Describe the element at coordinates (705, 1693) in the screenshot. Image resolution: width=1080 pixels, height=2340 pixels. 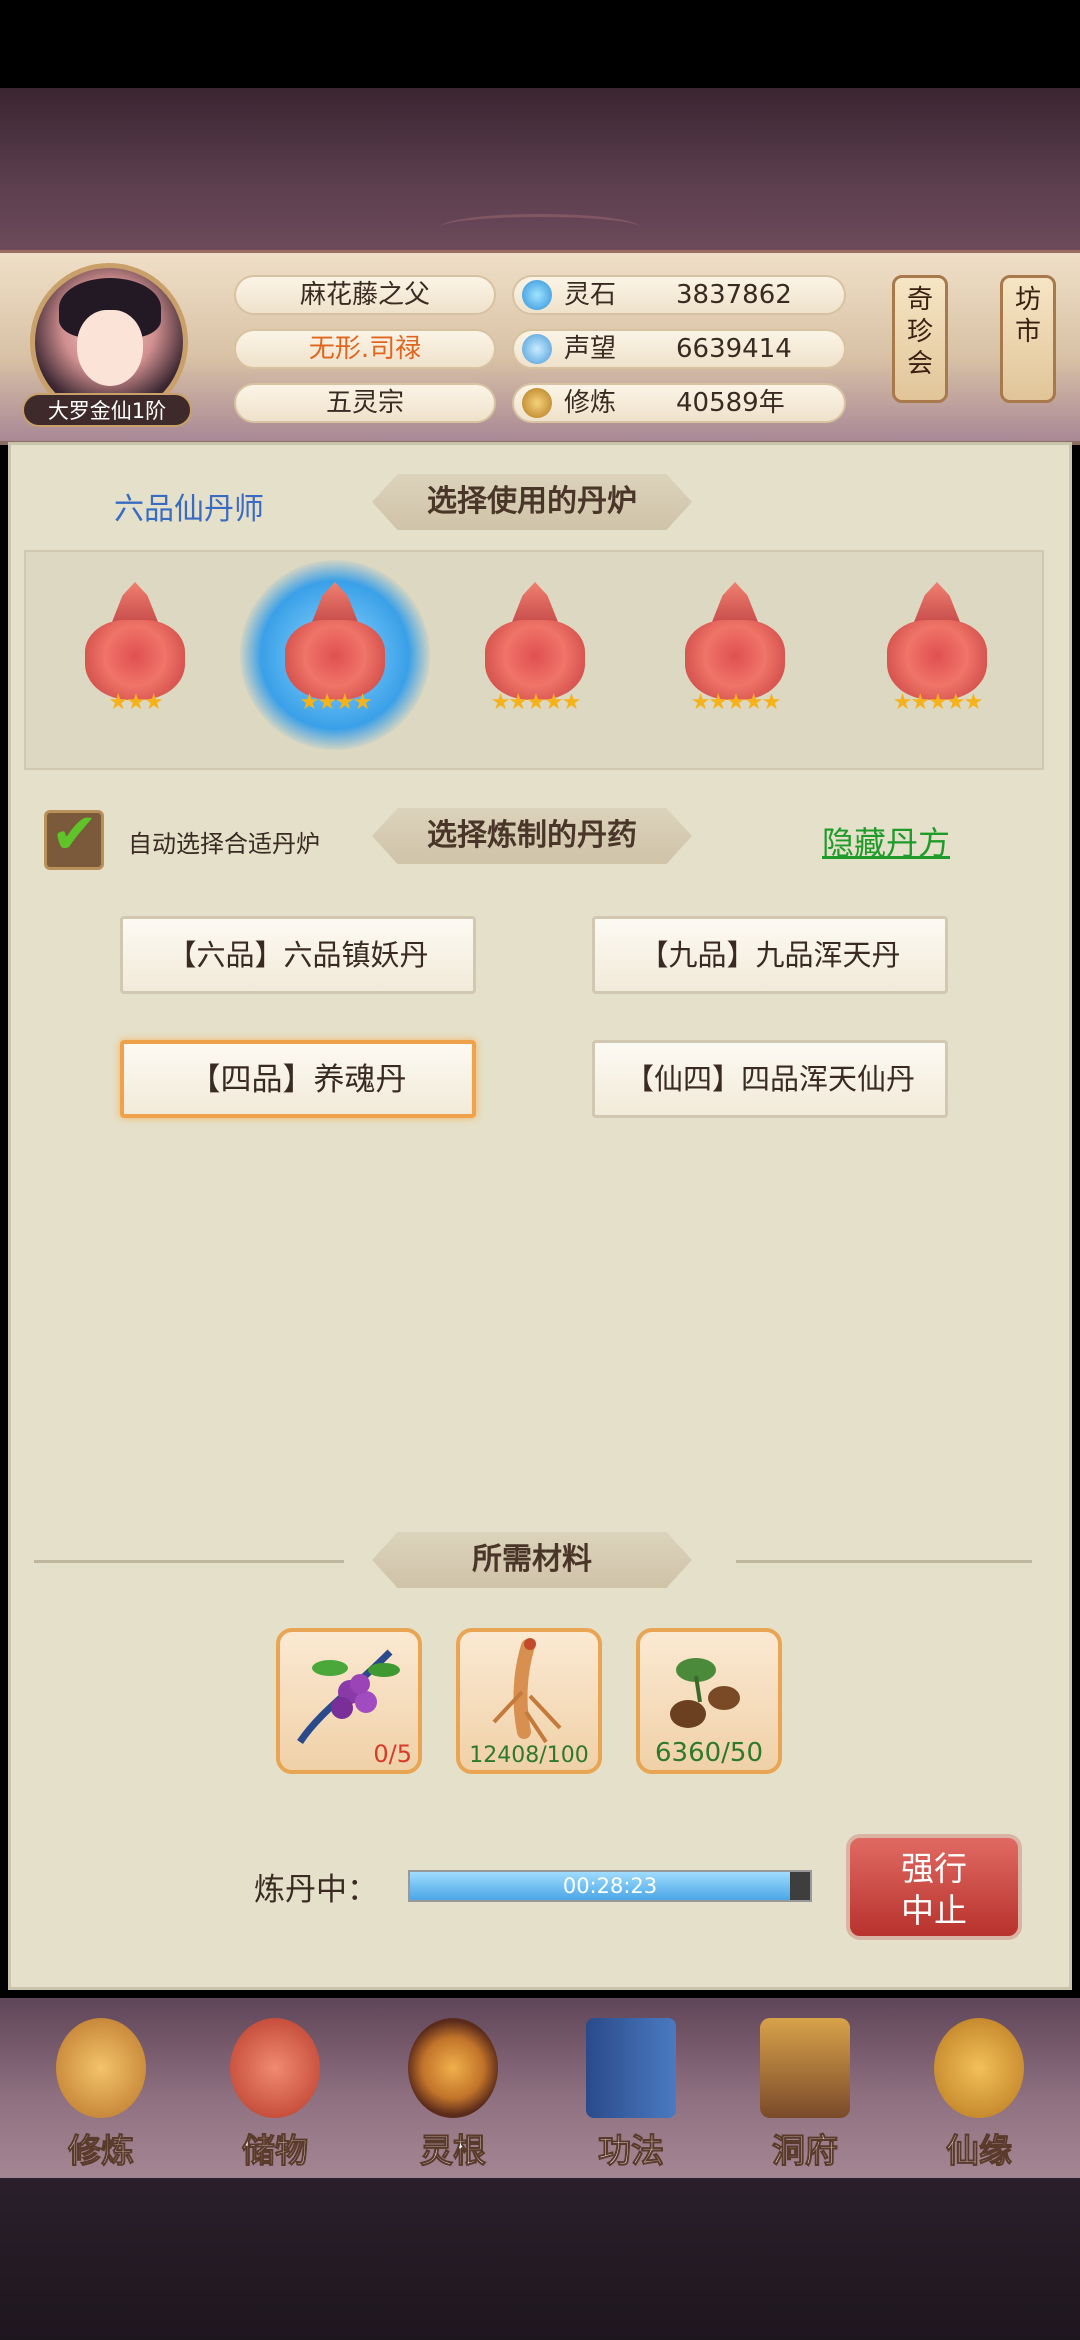
I see `root-herb-icon` at that location.